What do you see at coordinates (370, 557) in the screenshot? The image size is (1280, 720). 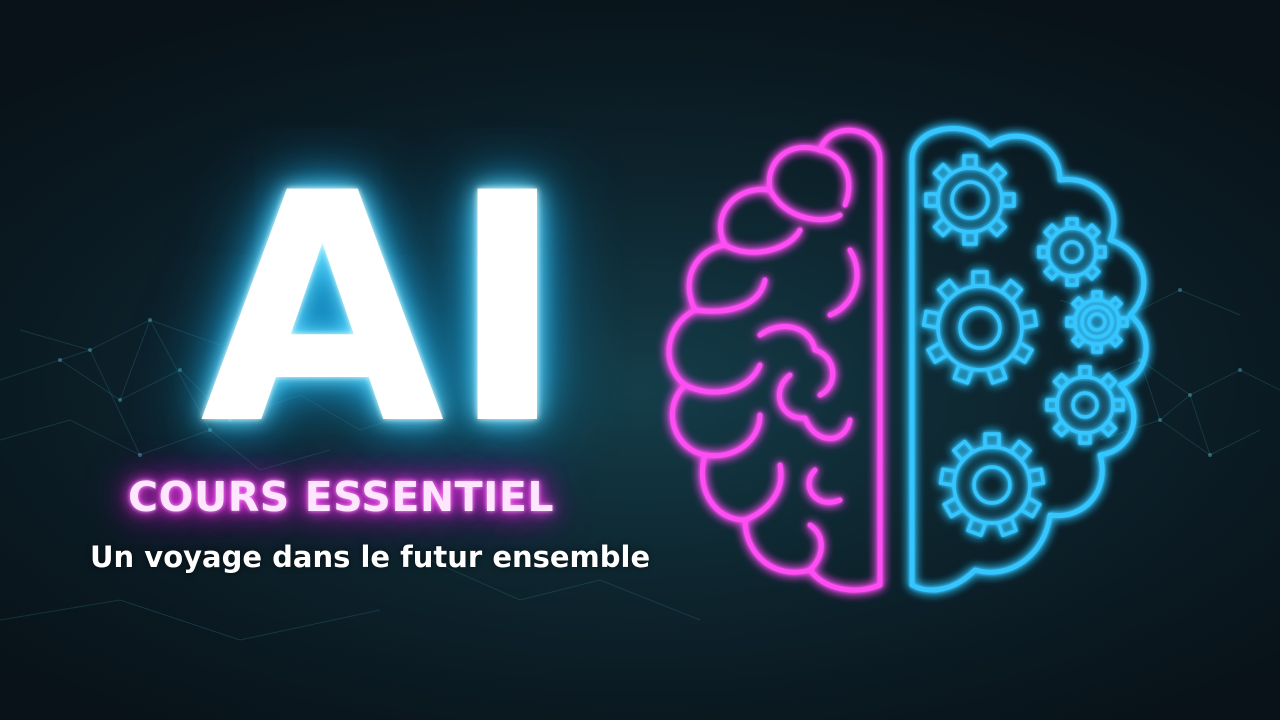 I see `tagline: Un voyage dans le futur ensemble` at bounding box center [370, 557].